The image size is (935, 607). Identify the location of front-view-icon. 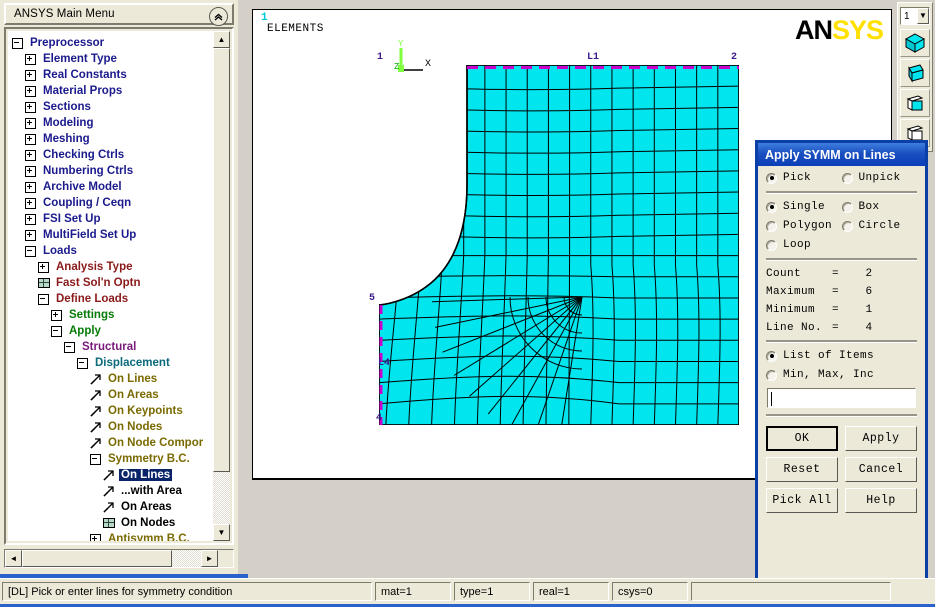
(915, 103).